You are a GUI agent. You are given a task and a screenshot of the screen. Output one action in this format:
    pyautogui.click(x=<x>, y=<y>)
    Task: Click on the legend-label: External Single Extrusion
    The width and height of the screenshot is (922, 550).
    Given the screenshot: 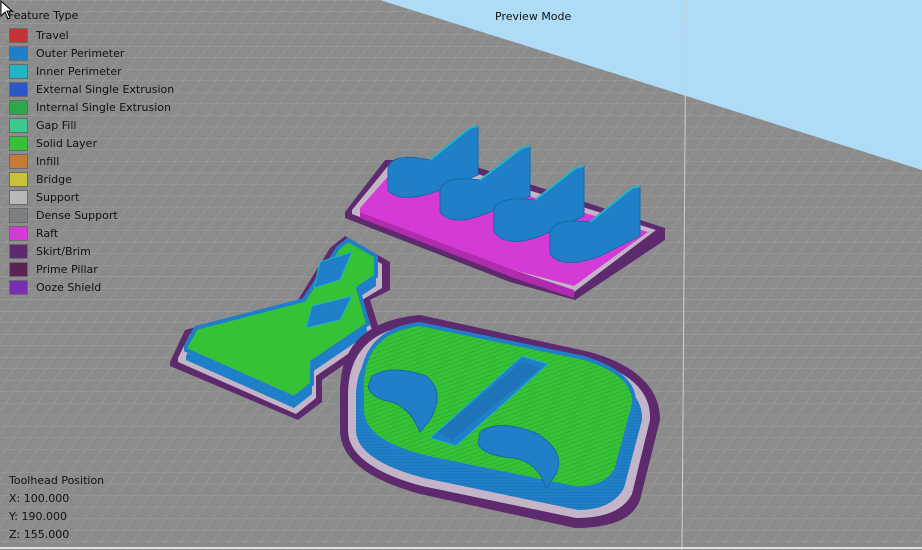 What is the action you would take?
    pyautogui.click(x=105, y=89)
    